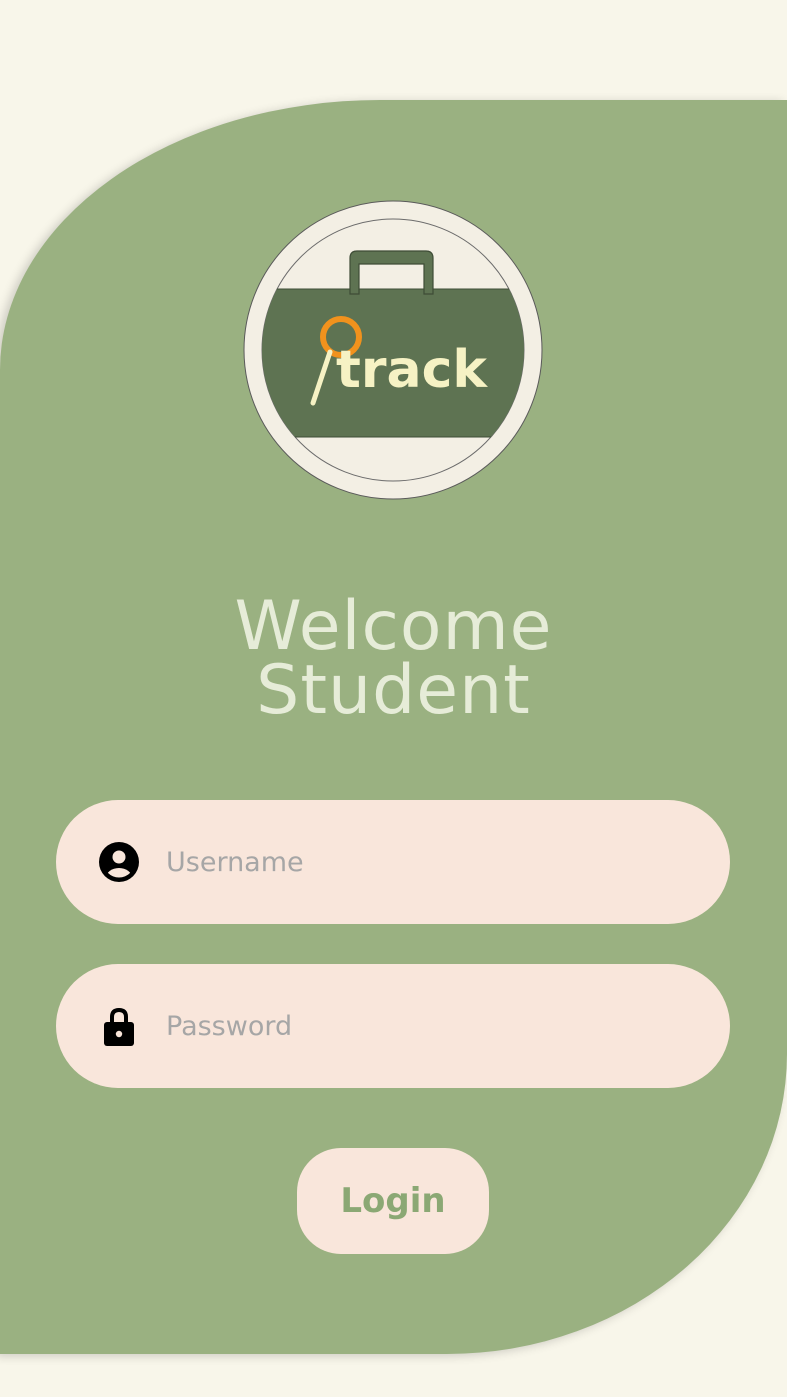 The height and width of the screenshot is (1397, 787). Describe the element at coordinates (119, 1026) in the screenshot. I see `lock-icon` at that location.